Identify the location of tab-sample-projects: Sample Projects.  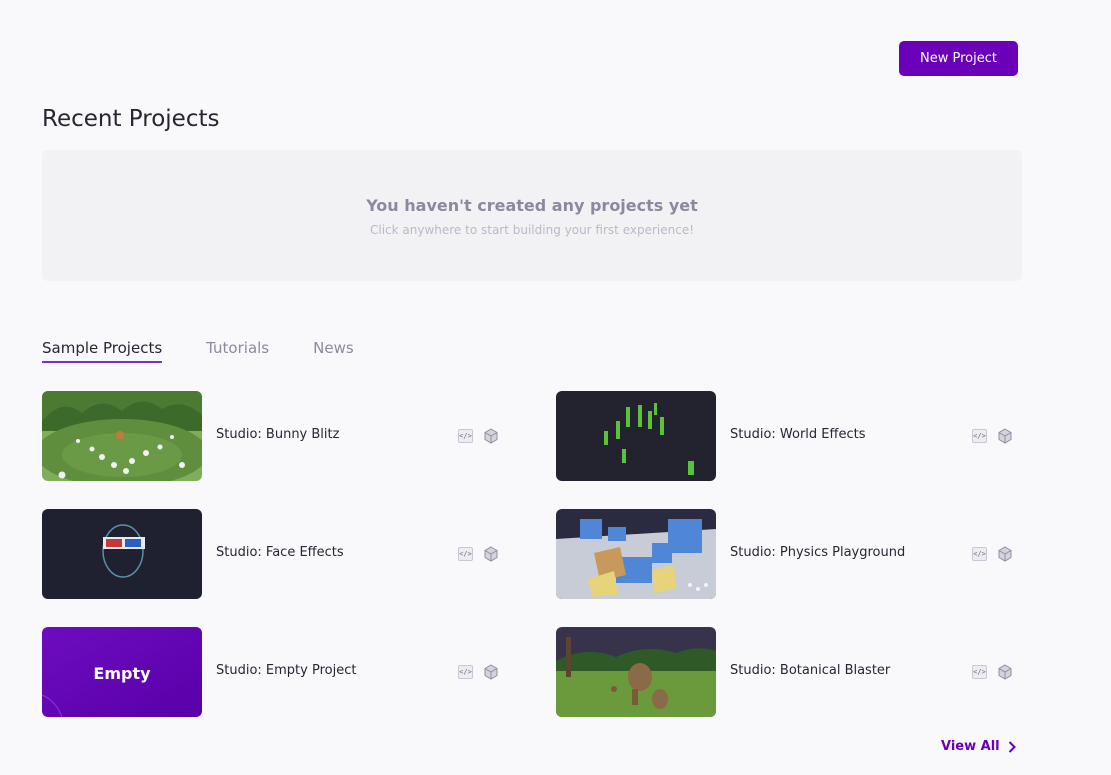
(102, 351).